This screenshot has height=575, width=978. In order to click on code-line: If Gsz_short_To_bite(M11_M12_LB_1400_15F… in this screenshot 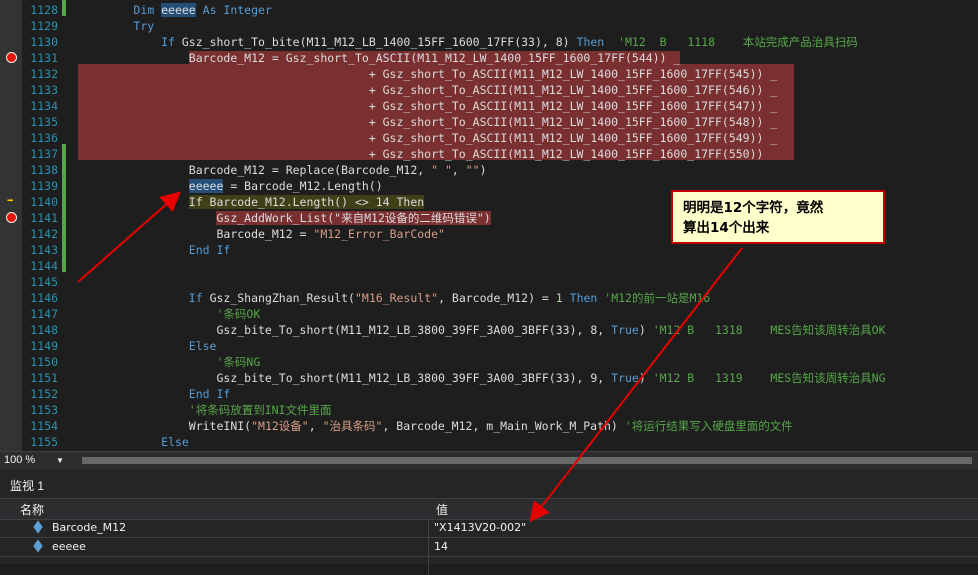, I will do `click(468, 42)`.